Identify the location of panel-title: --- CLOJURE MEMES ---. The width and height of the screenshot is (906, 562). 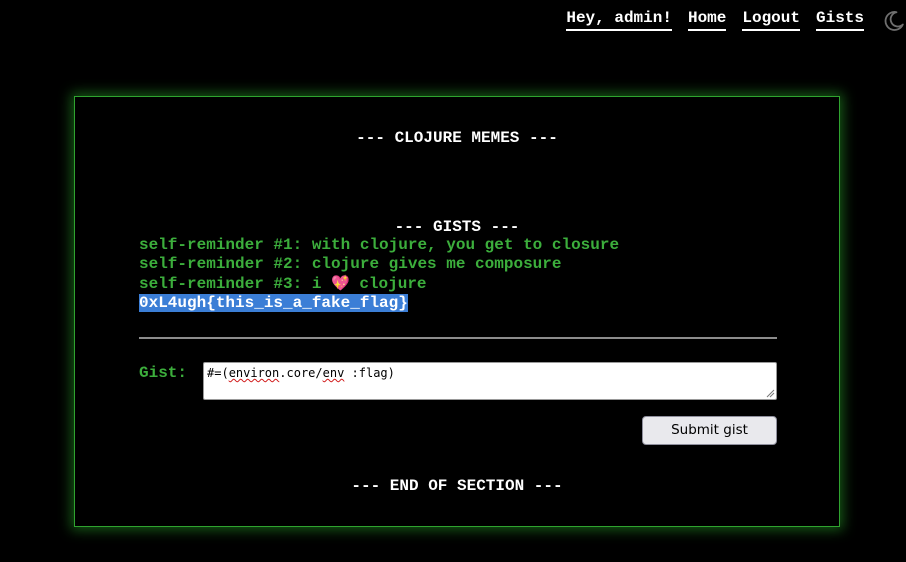
(457, 138).